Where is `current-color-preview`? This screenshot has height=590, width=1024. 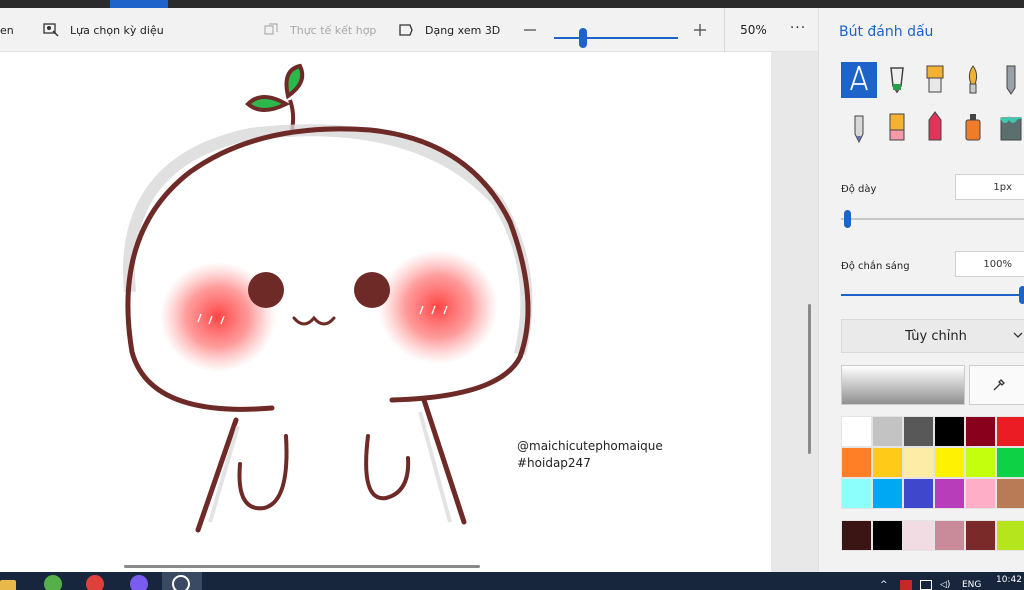
current-color-preview is located at coordinates (903, 385).